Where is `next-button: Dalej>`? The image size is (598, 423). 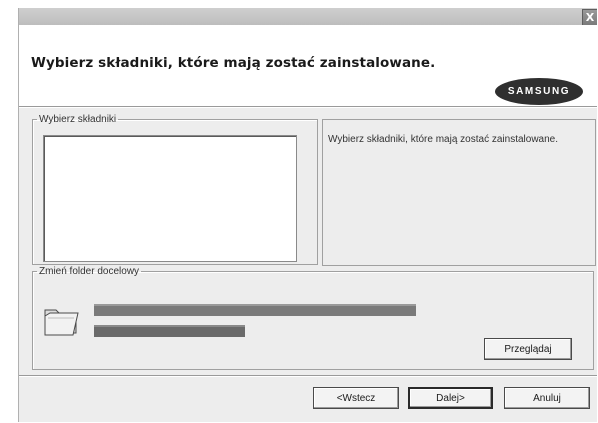
next-button: Dalej> is located at coordinates (450, 398).